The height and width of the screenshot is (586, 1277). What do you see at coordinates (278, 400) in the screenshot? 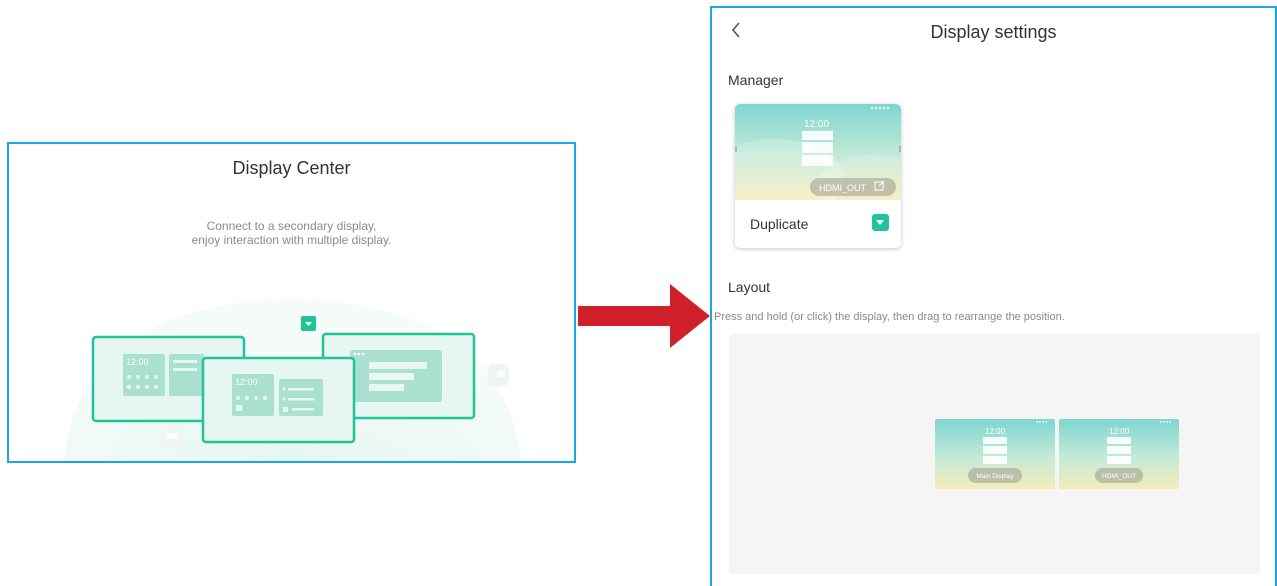
I see `monitor-center-illustration: 12:00` at bounding box center [278, 400].